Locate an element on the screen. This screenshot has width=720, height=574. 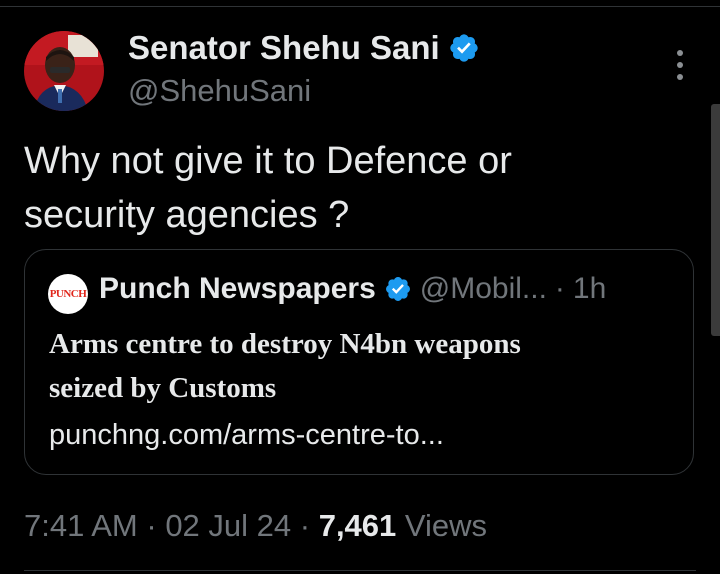
top-divider is located at coordinates (360, 6).